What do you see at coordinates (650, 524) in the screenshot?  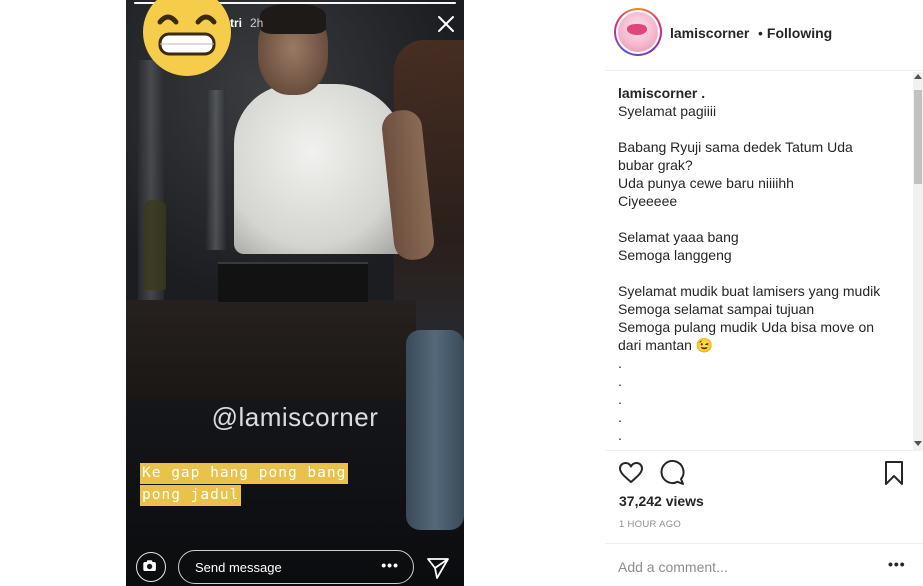 I see `post-timestamp: 1 HOUR AGO` at bounding box center [650, 524].